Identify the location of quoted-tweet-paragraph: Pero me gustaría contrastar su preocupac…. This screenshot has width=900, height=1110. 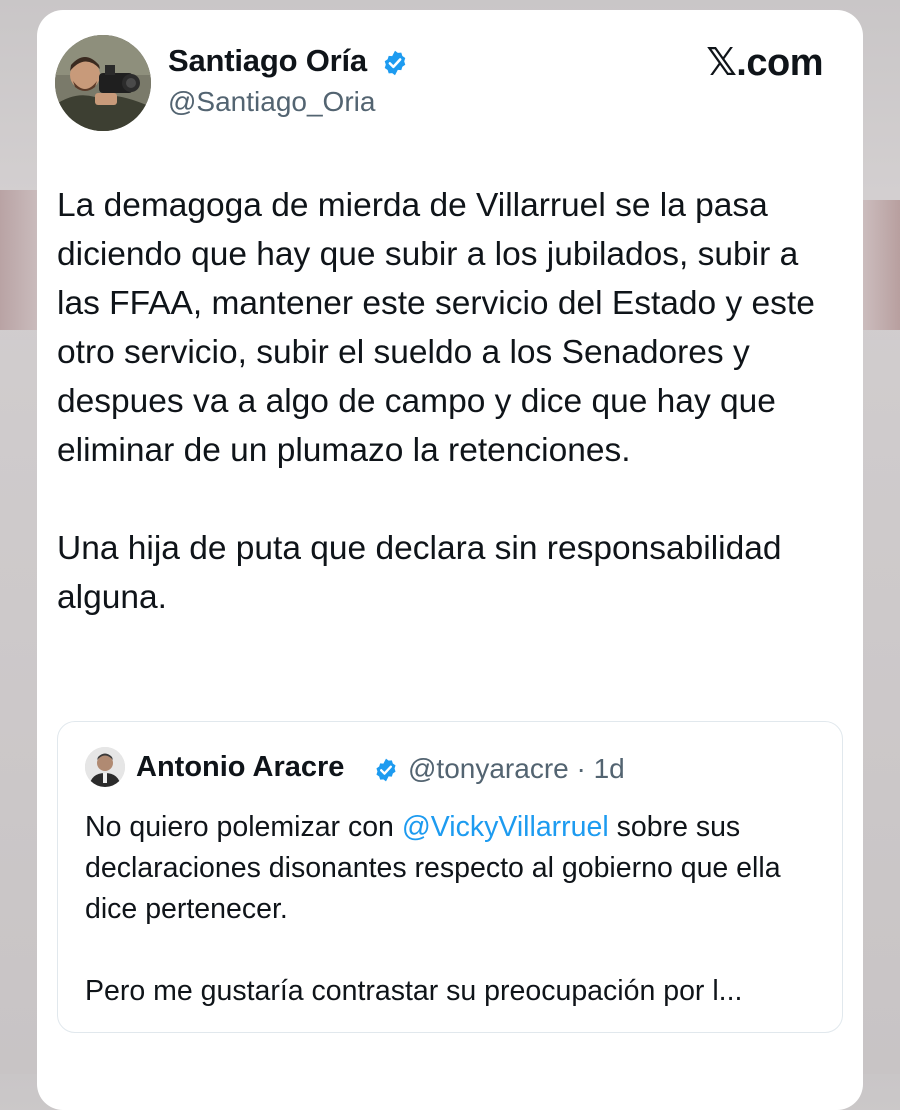
(414, 991).